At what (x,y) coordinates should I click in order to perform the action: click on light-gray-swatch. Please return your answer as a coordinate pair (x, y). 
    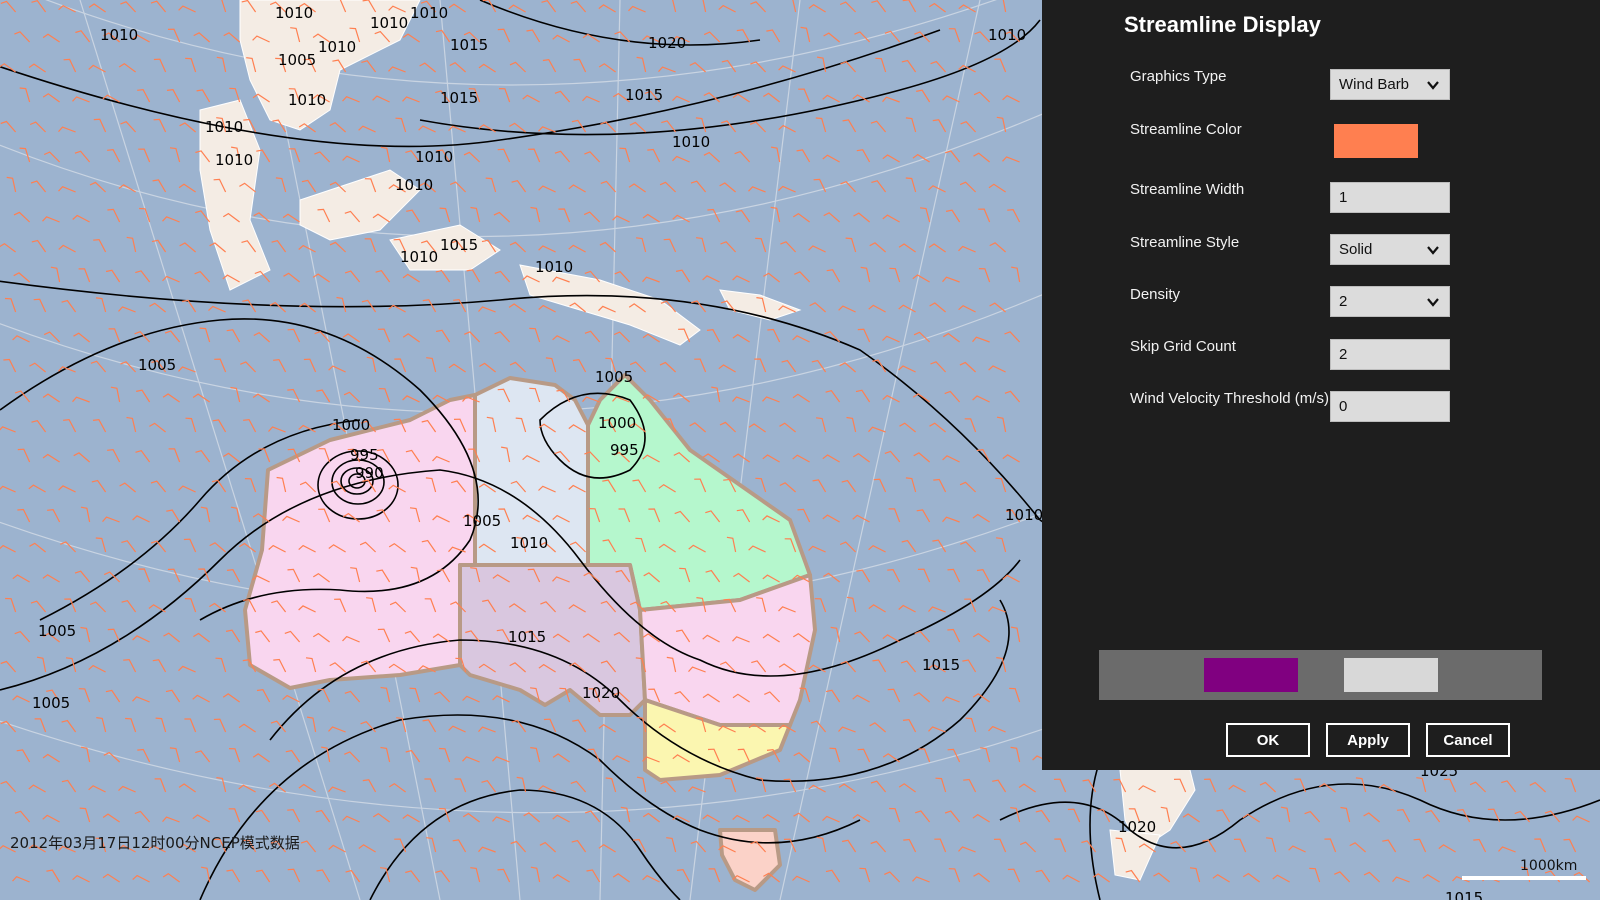
    Looking at the image, I should click on (1391, 675).